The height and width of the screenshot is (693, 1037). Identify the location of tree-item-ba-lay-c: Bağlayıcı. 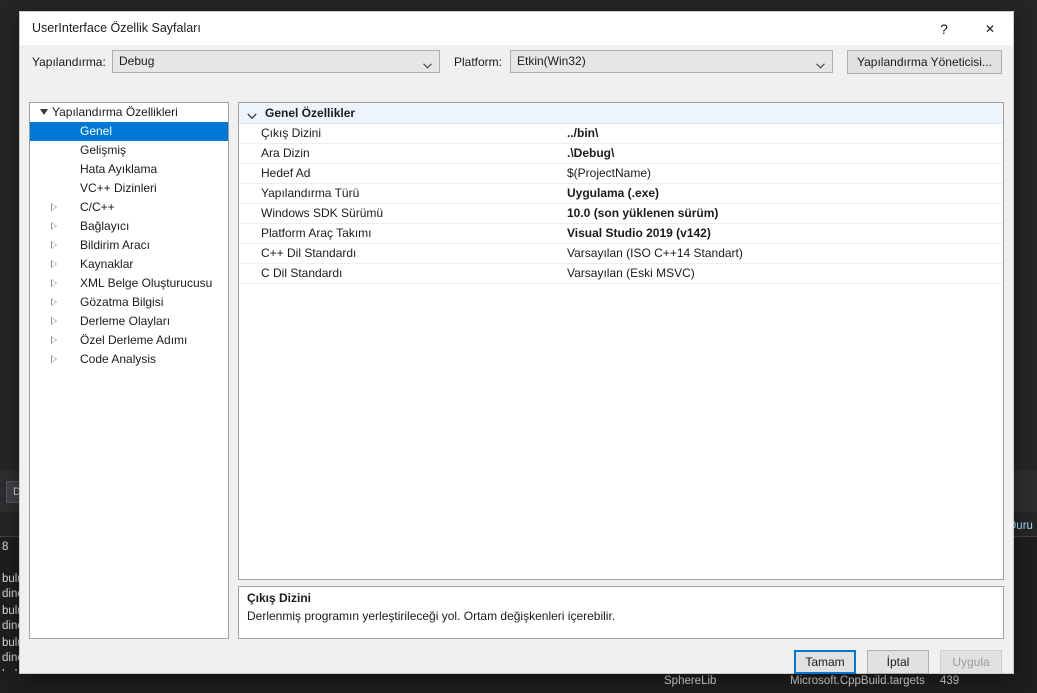
(129, 226).